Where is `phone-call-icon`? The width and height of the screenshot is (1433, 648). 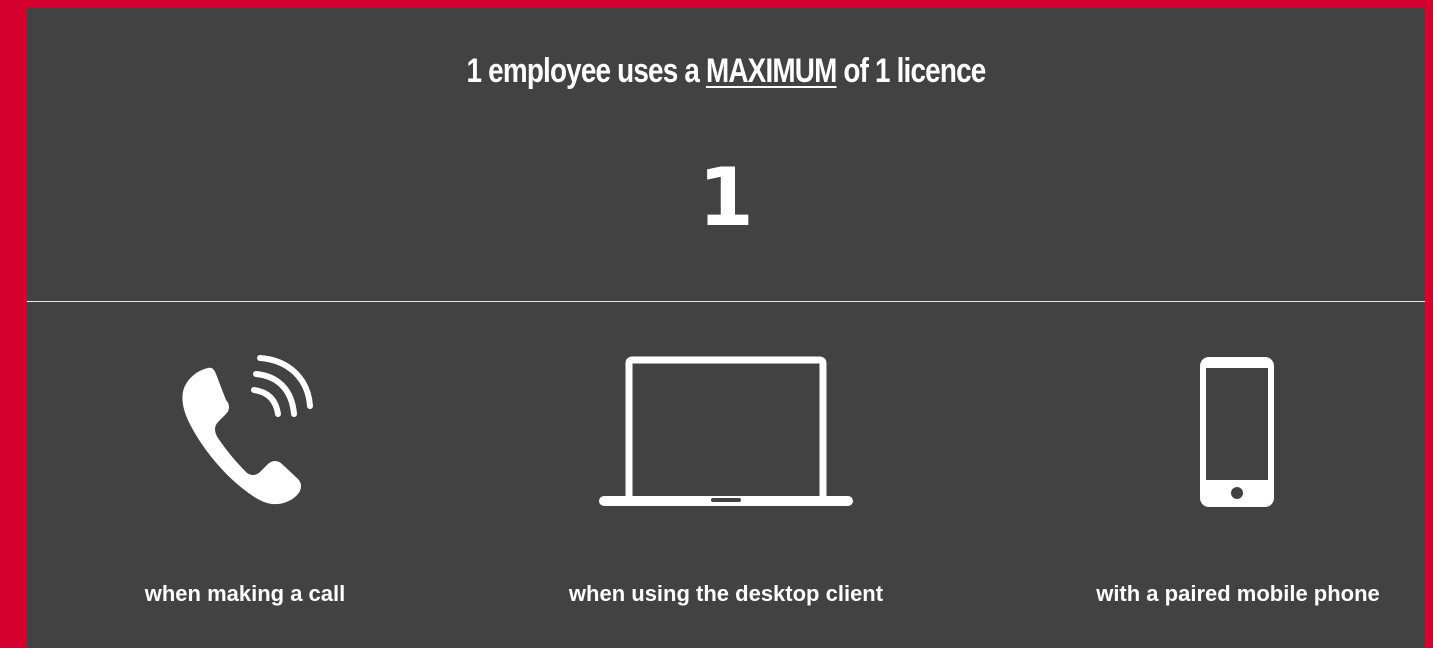 phone-call-icon is located at coordinates (247, 430).